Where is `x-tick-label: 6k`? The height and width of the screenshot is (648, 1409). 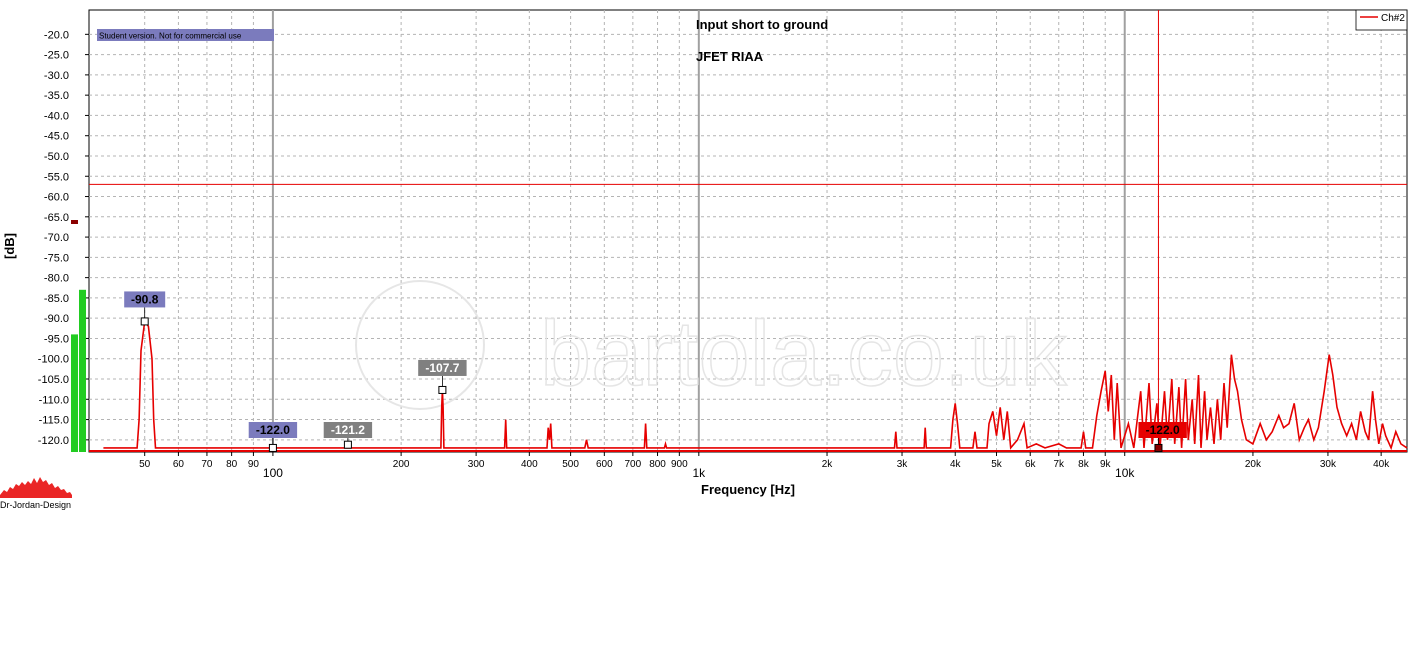 x-tick-label: 6k is located at coordinates (1031, 464).